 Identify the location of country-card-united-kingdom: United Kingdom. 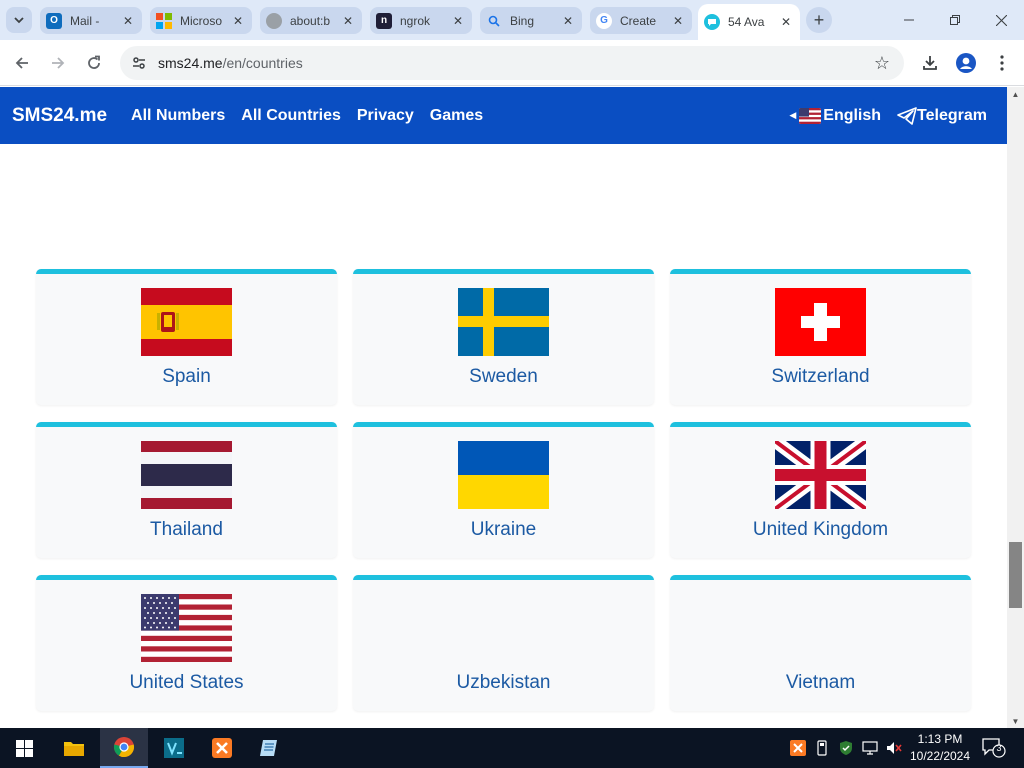
(820, 490).